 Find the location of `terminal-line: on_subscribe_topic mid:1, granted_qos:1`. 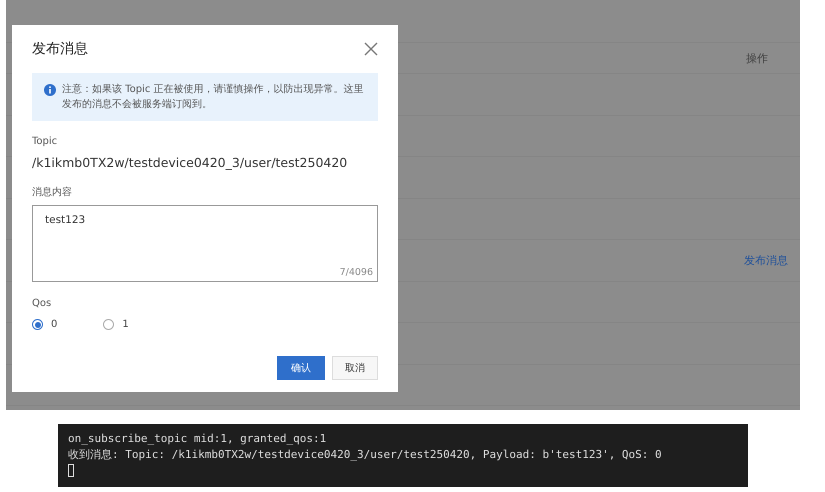

terminal-line: on_subscribe_topic mid:1, granted_qos:1 is located at coordinates (198, 439).